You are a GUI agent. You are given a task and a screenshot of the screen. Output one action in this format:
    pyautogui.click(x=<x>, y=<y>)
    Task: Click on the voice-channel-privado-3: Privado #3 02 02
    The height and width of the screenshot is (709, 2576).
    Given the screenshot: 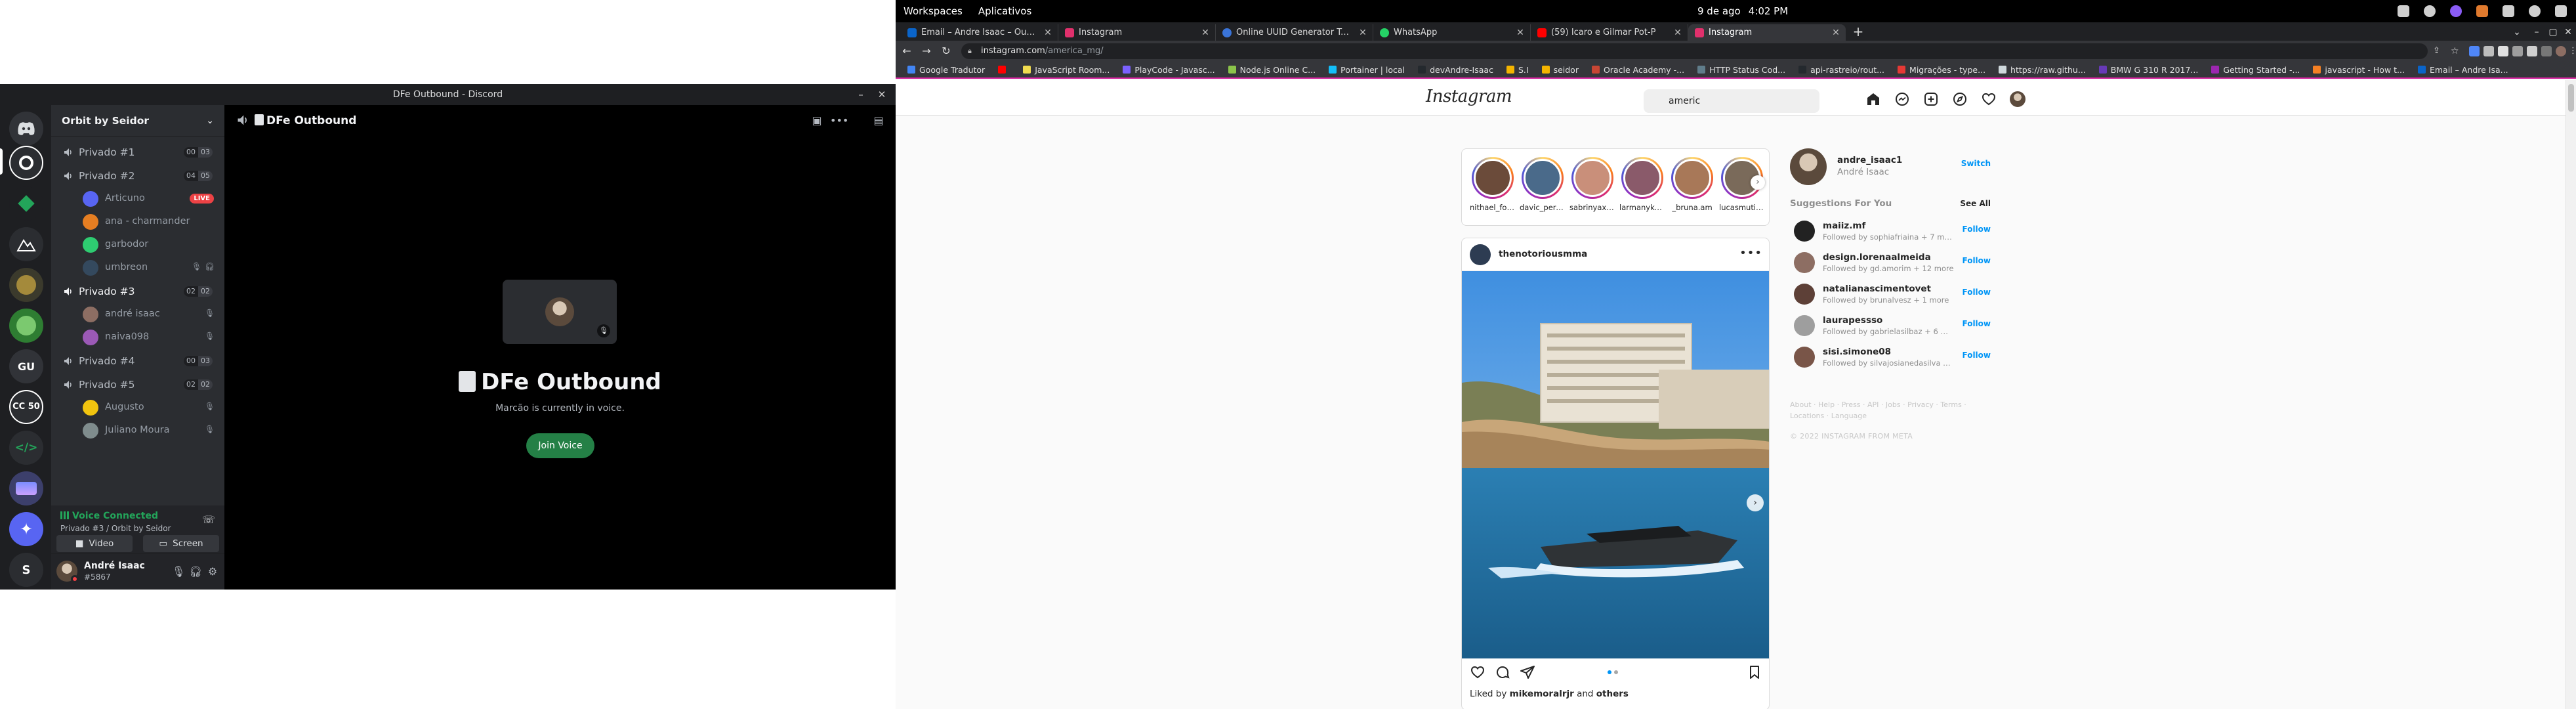 What is the action you would take?
    pyautogui.click(x=138, y=291)
    